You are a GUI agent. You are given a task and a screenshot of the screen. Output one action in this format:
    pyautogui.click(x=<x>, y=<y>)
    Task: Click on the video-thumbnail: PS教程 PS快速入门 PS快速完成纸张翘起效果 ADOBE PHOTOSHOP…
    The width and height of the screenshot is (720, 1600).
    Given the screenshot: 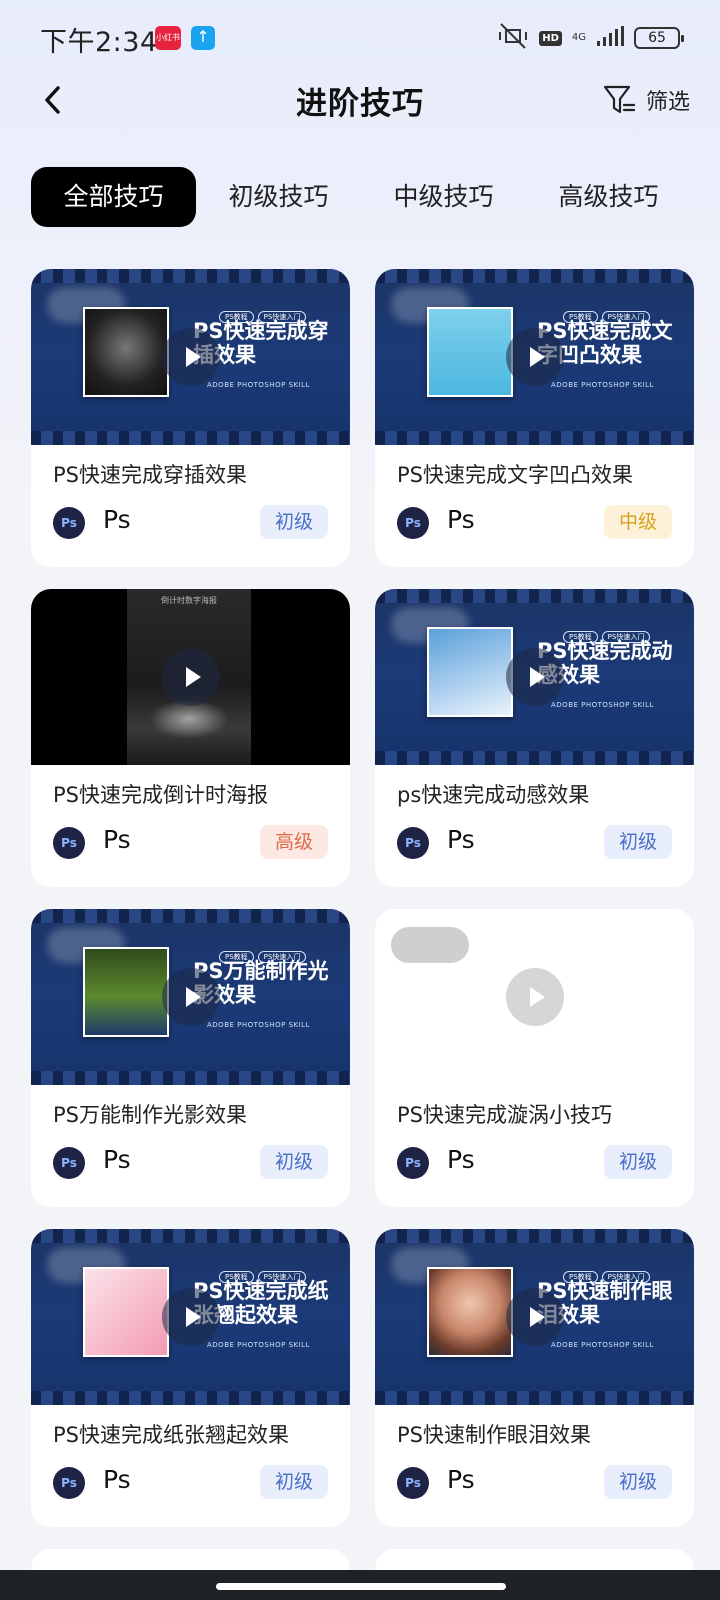 What is the action you would take?
    pyautogui.click(x=190, y=1317)
    